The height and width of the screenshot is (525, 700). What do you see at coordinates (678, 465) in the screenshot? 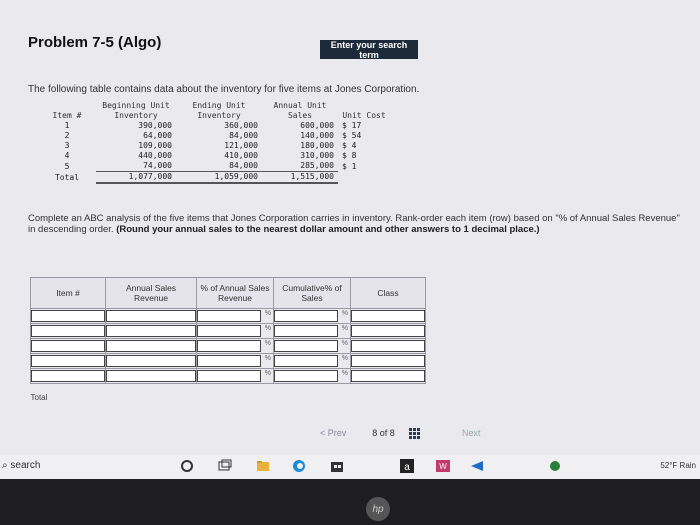
I see `weather-status: 52°F Rain` at bounding box center [678, 465].